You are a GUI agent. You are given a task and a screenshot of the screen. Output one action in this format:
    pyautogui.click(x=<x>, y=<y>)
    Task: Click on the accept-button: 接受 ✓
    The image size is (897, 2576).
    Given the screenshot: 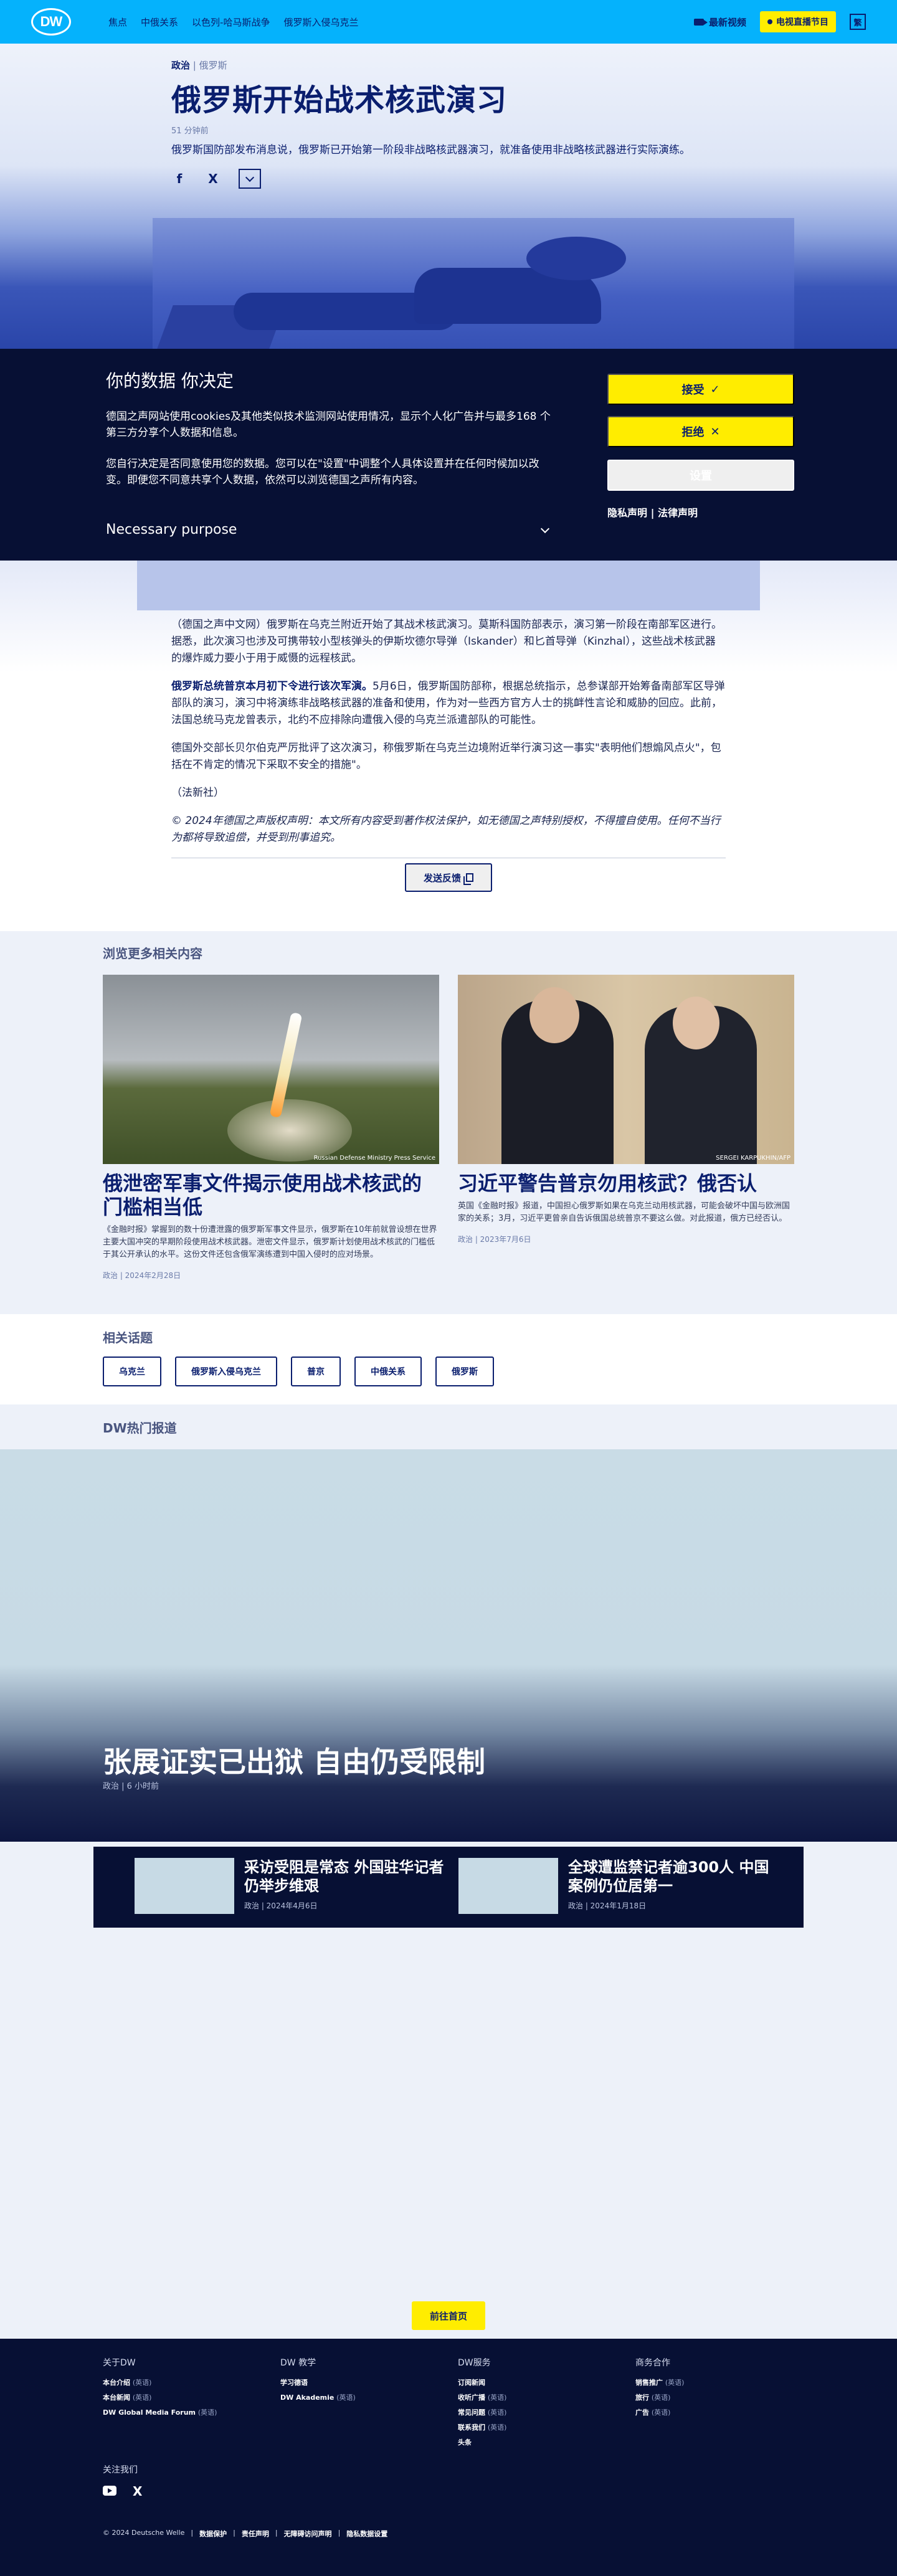 What is the action you would take?
    pyautogui.click(x=700, y=390)
    